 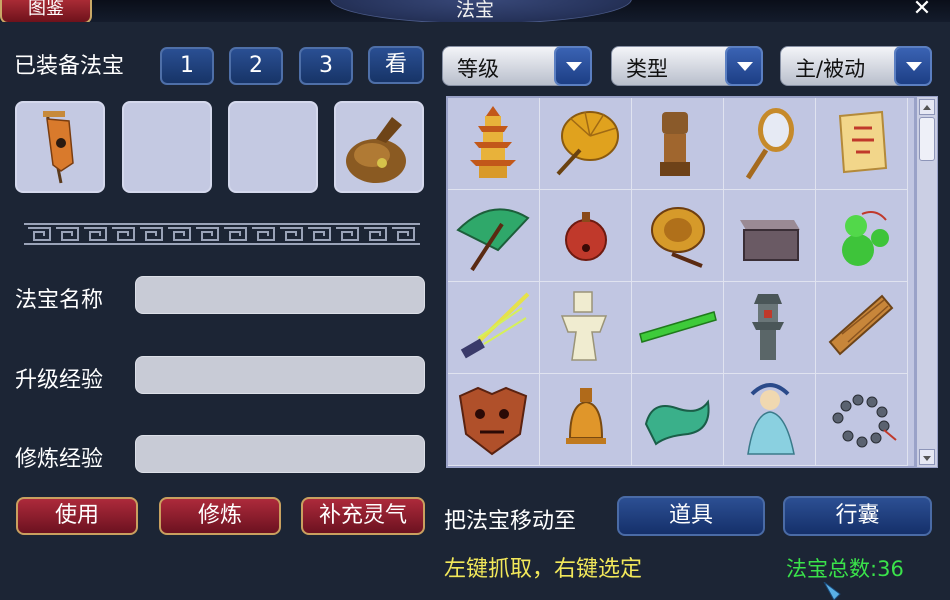 I want to click on window-title: 法宝, so click(x=474, y=10).